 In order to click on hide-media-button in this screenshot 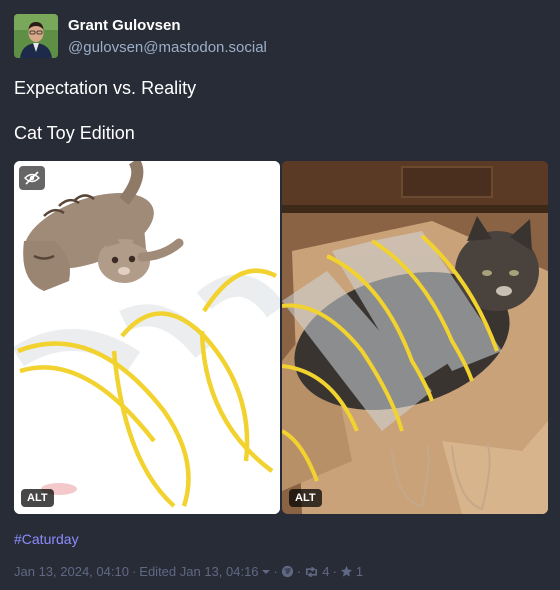, I will do `click(32, 178)`.